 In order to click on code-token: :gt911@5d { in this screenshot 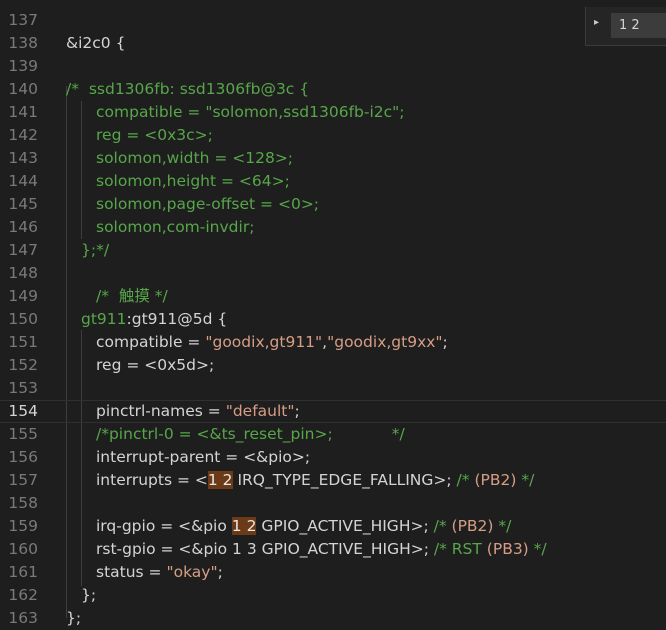, I will do `click(177, 319)`.